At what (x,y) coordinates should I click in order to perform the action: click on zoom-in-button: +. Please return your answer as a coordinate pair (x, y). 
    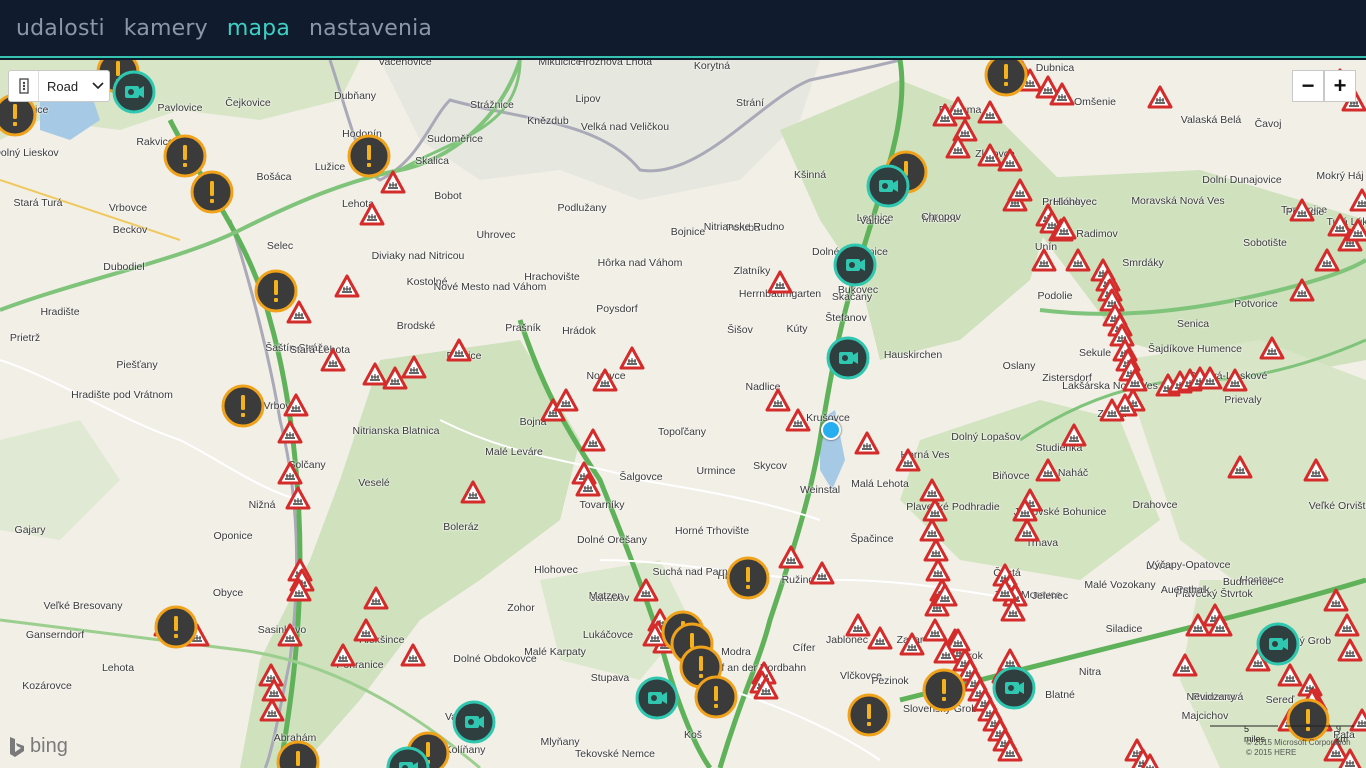
    Looking at the image, I should click on (1340, 86).